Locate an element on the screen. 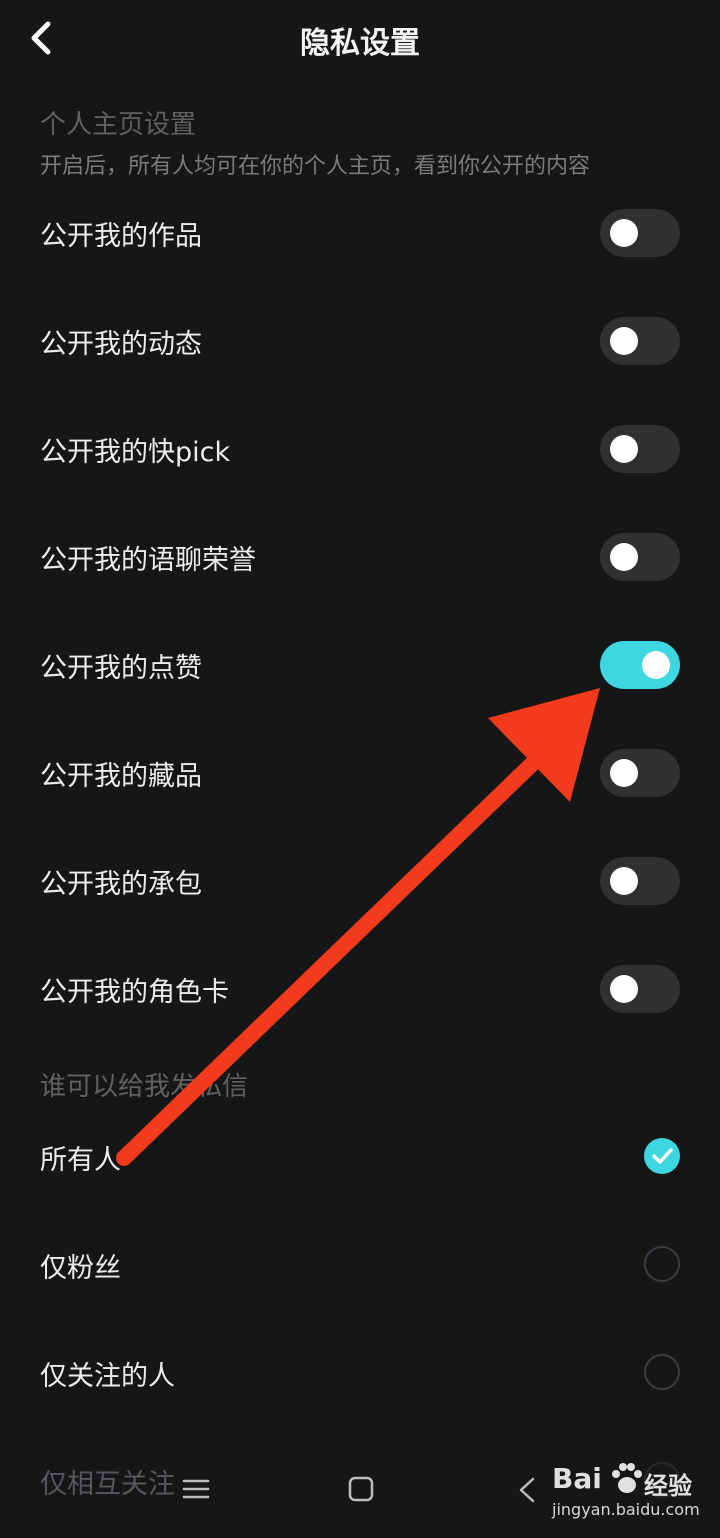 The height and width of the screenshot is (1538, 720). toggle-label: 公开我的承包 is located at coordinates (121, 884).